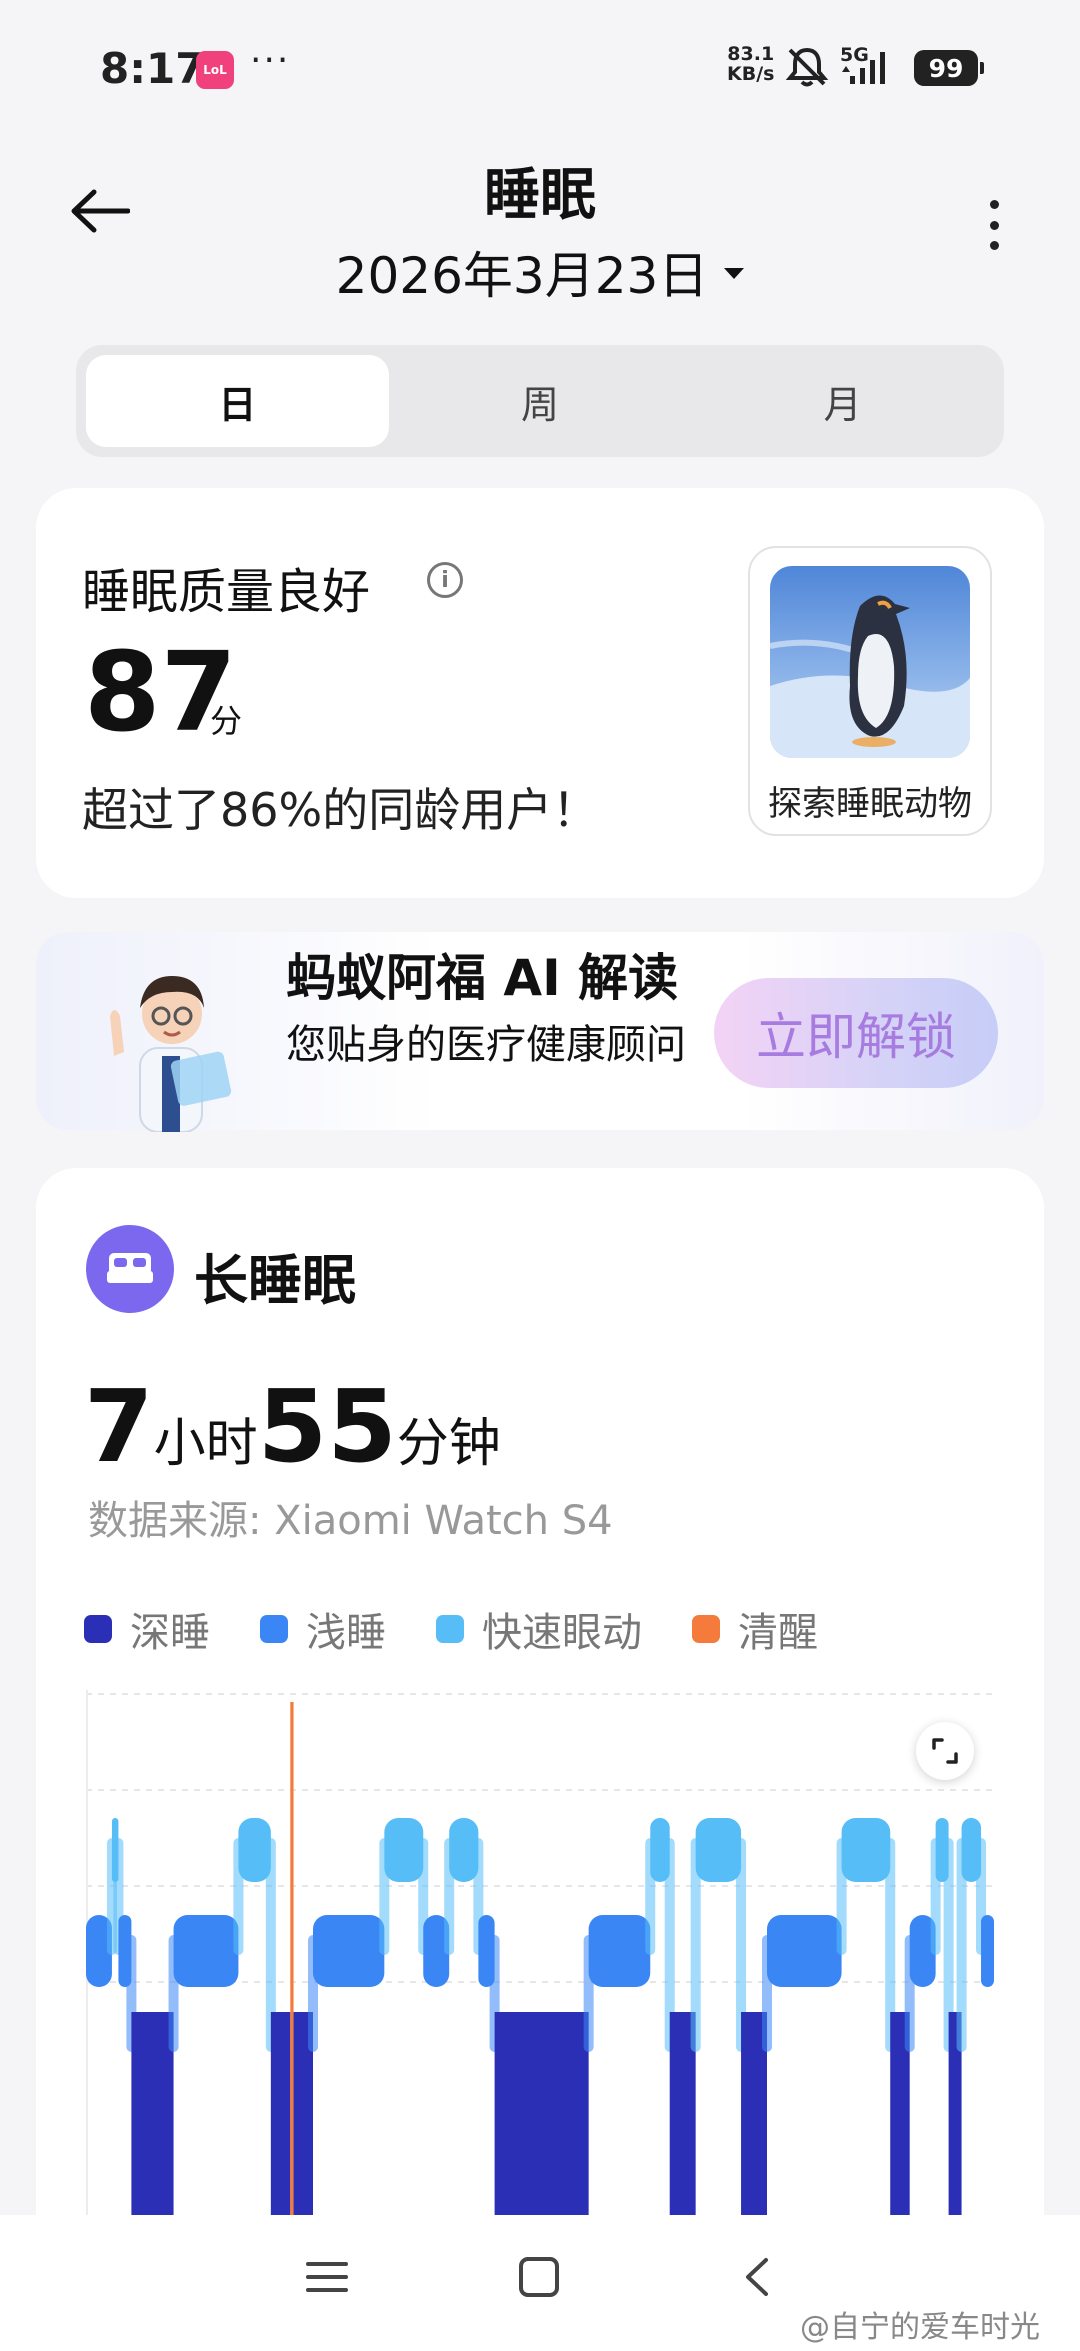 Image resolution: width=1080 pixels, height=2351 pixels. Describe the element at coordinates (340, 810) in the screenshot. I see `peer-comparison: 超过了86%的同龄用户！` at that location.